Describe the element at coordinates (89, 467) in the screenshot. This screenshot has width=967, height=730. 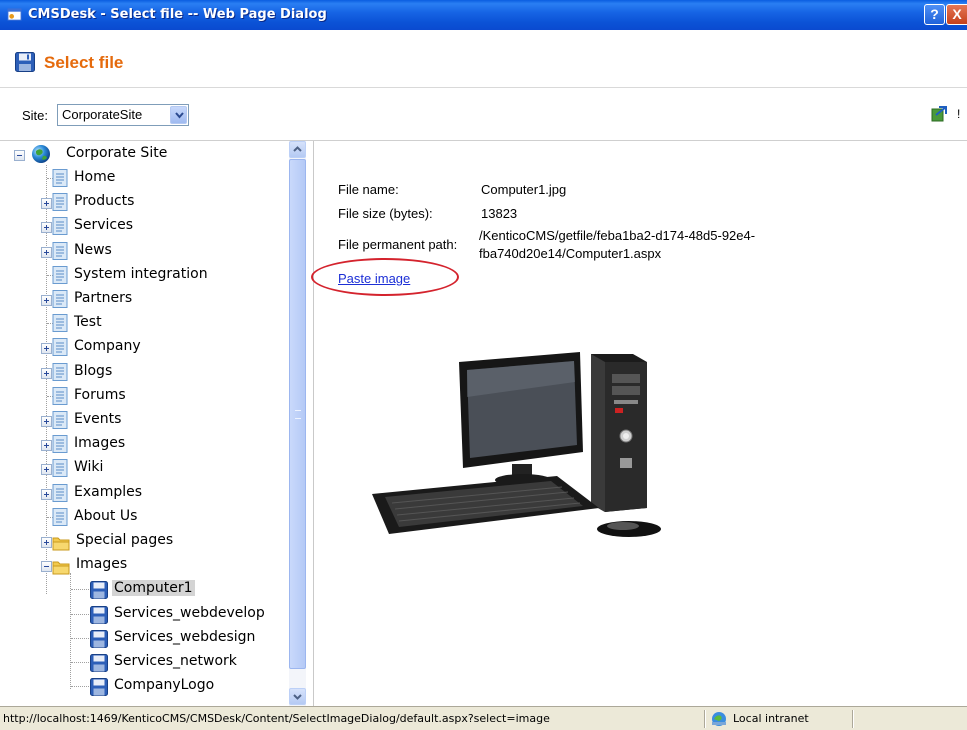
I see `tree-item-label: Wiki` at that location.